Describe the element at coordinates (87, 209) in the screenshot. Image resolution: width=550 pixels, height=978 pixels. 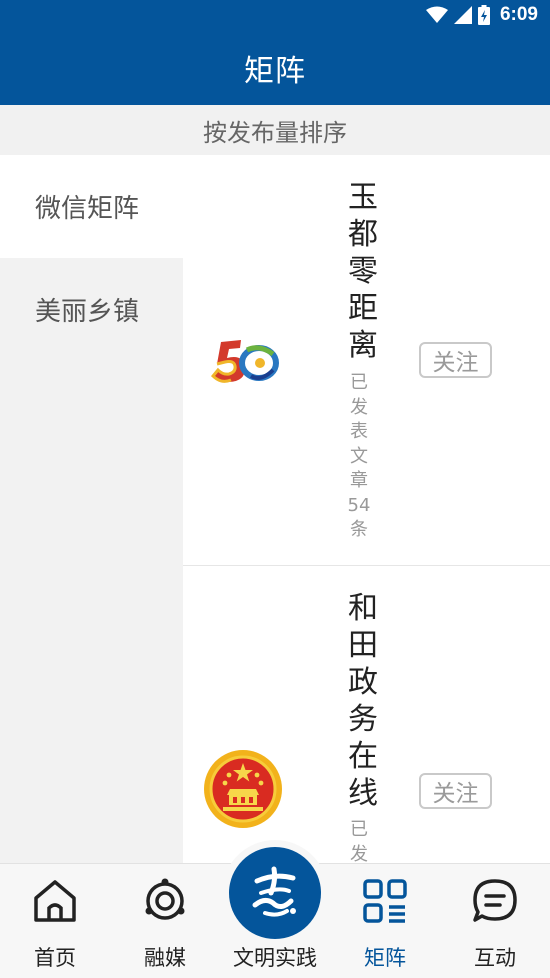
I see `sidebar-item-label: 微信矩阵` at that location.